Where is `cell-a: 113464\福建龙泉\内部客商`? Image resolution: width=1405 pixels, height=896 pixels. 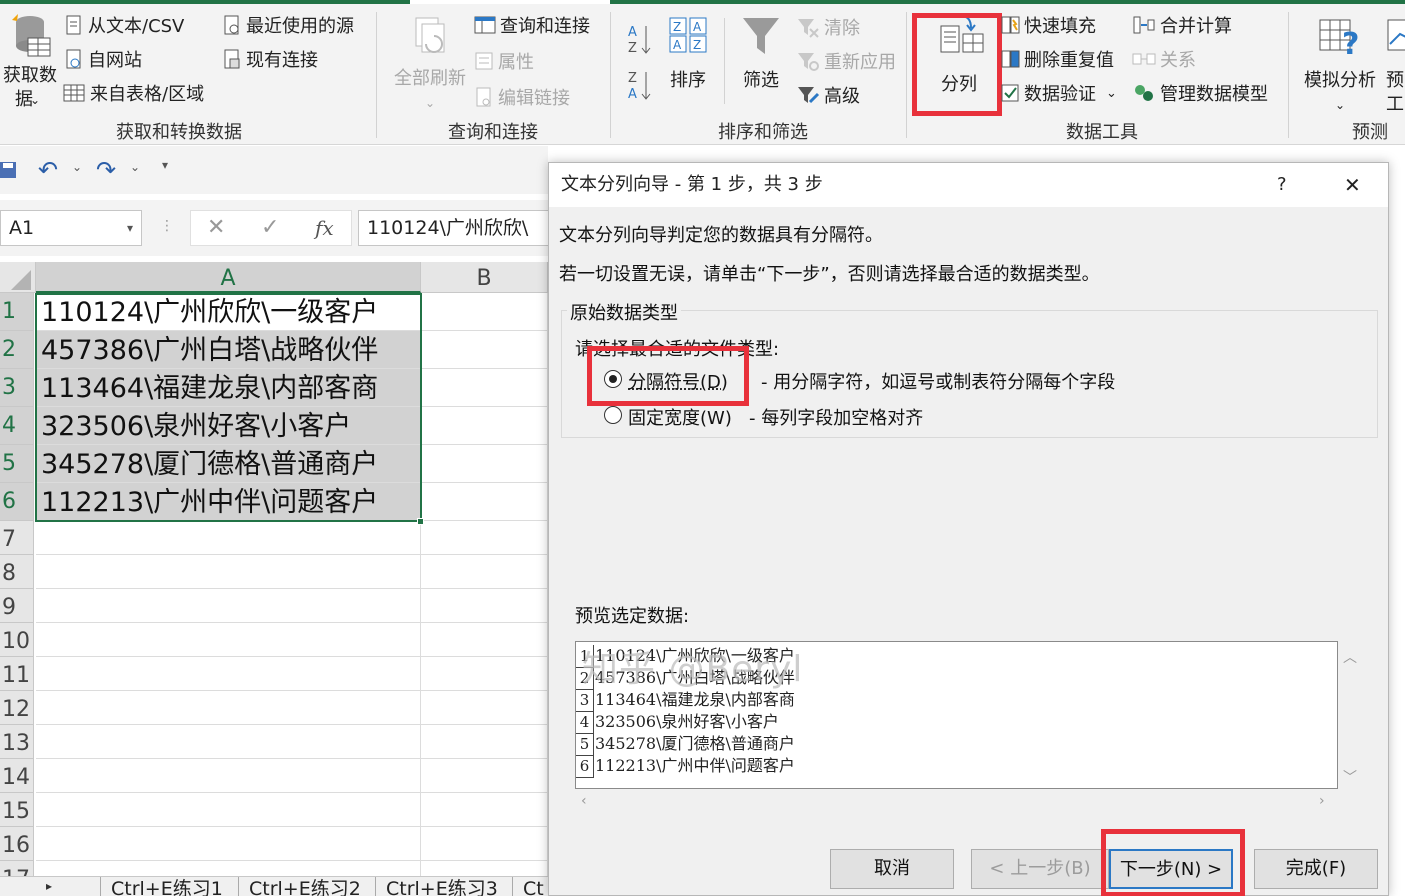 cell-a: 113464\福建龙泉\内部客商 is located at coordinates (228, 388).